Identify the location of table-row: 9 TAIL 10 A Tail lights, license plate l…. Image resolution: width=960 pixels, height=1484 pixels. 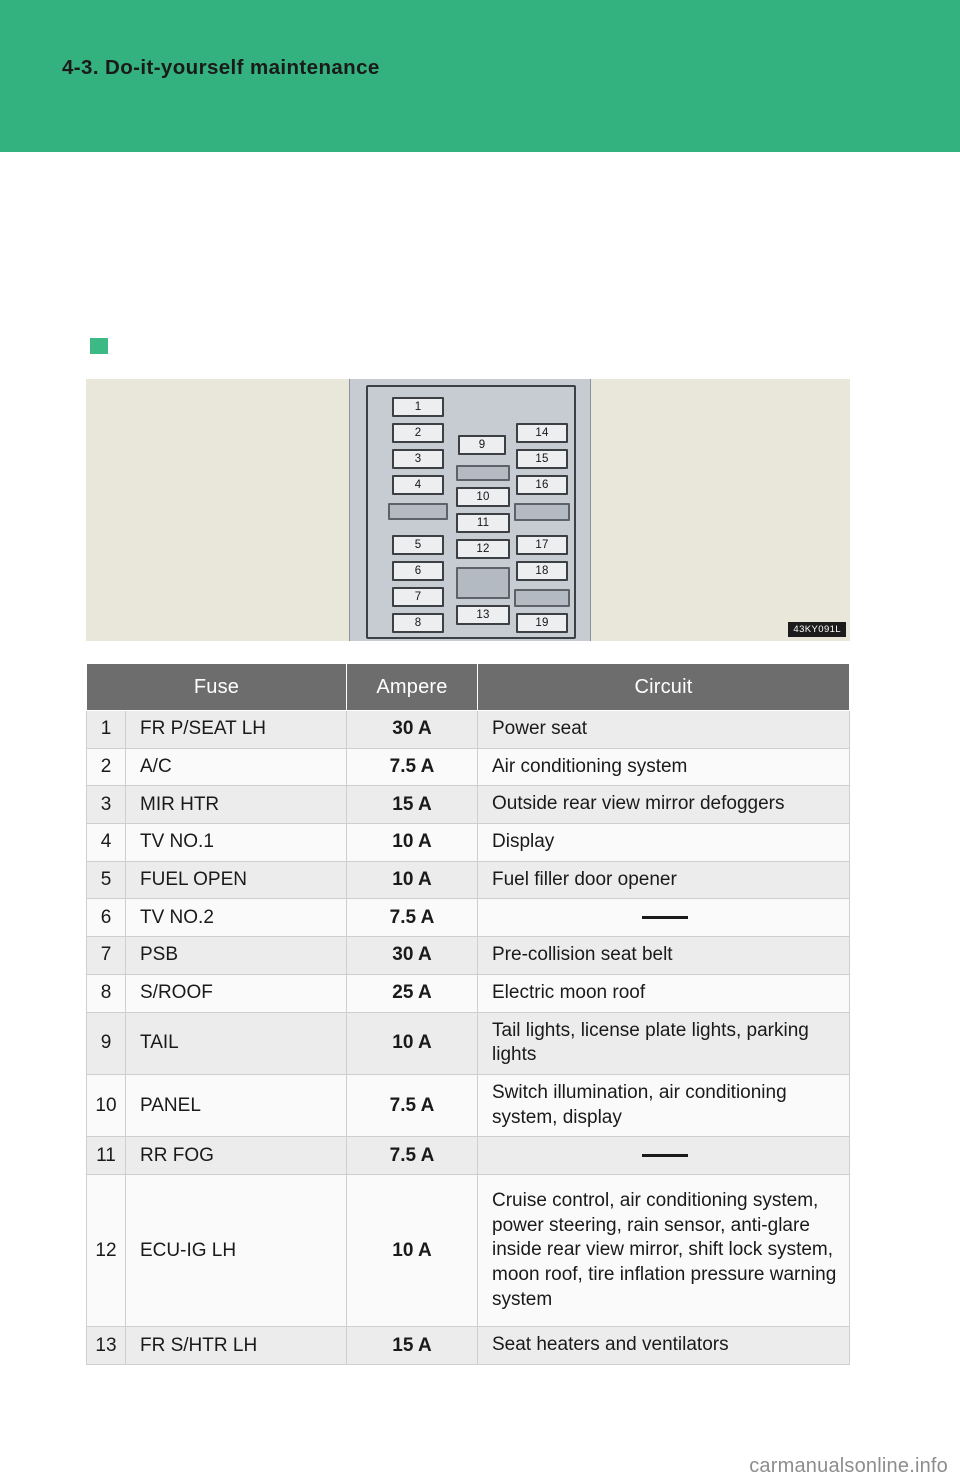
(468, 1043).